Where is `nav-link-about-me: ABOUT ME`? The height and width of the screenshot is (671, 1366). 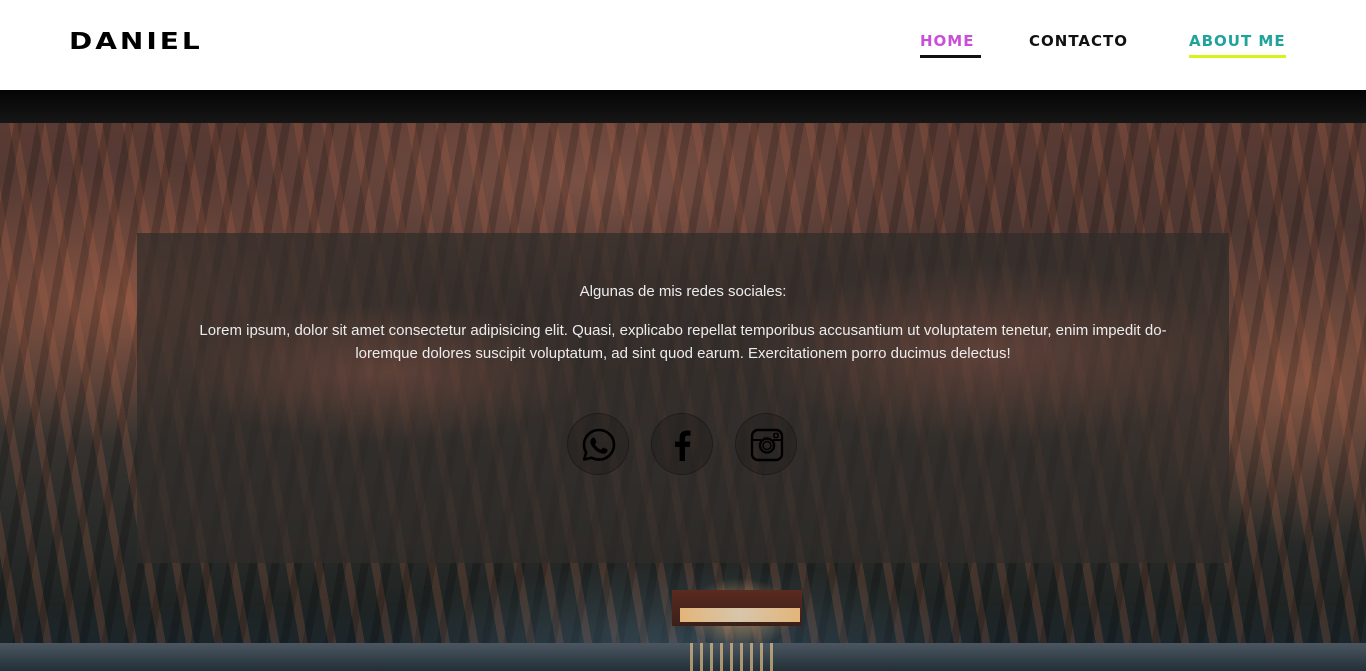
nav-link-about-me: ABOUT ME is located at coordinates (1237, 41).